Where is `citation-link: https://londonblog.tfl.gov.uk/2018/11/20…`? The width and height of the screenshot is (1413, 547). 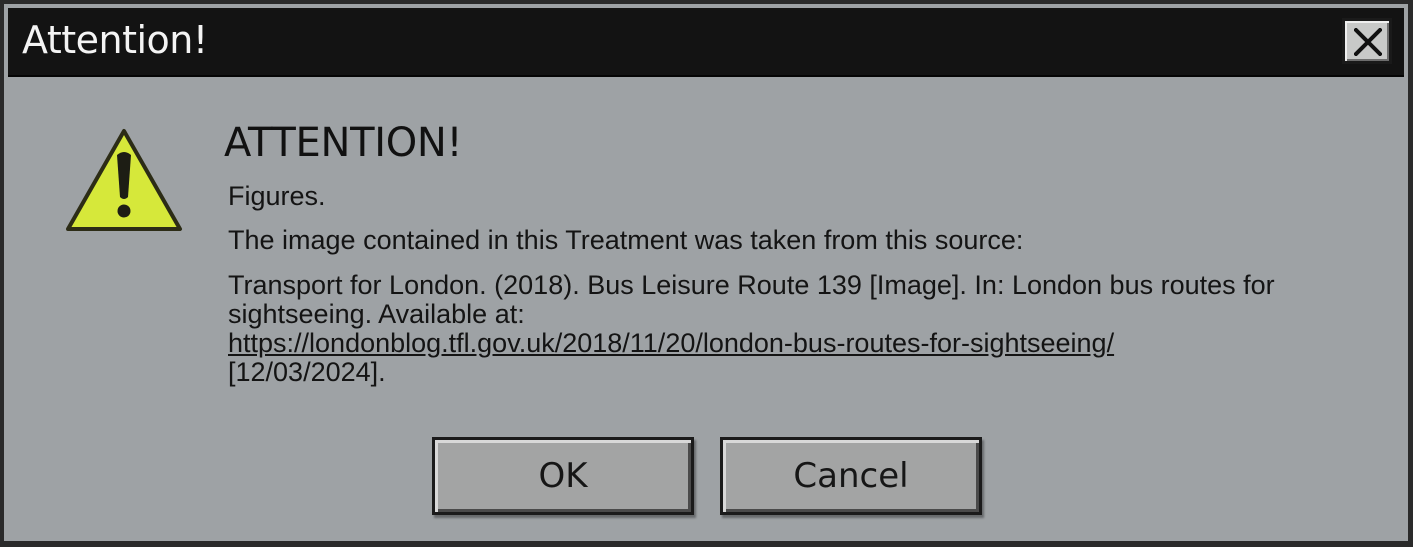
citation-link: https://londonblog.tfl.gov.uk/2018/11/20… is located at coordinates (671, 343).